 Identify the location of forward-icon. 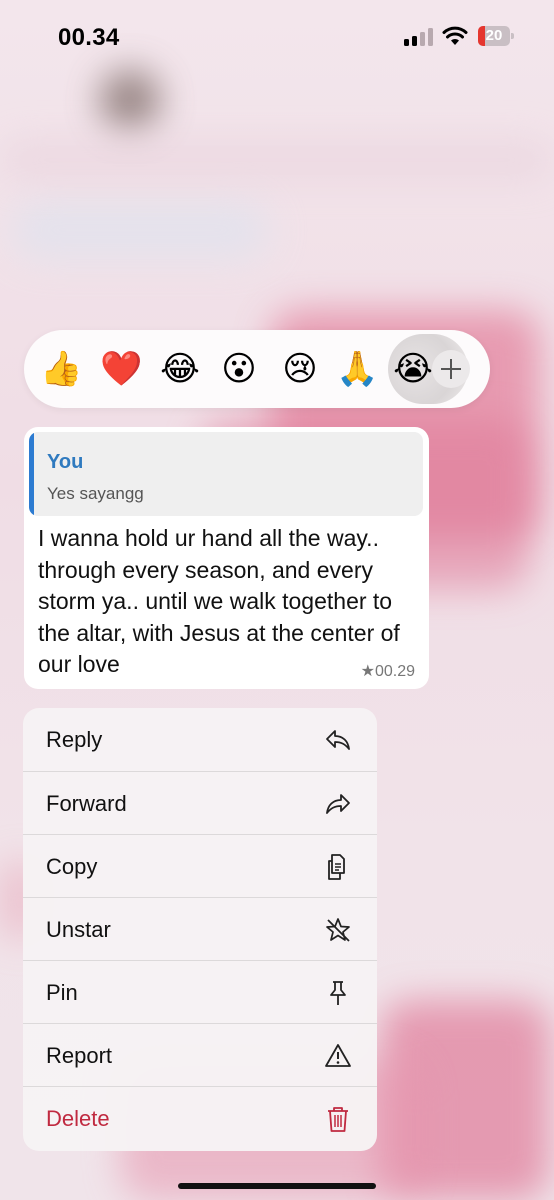
(338, 804).